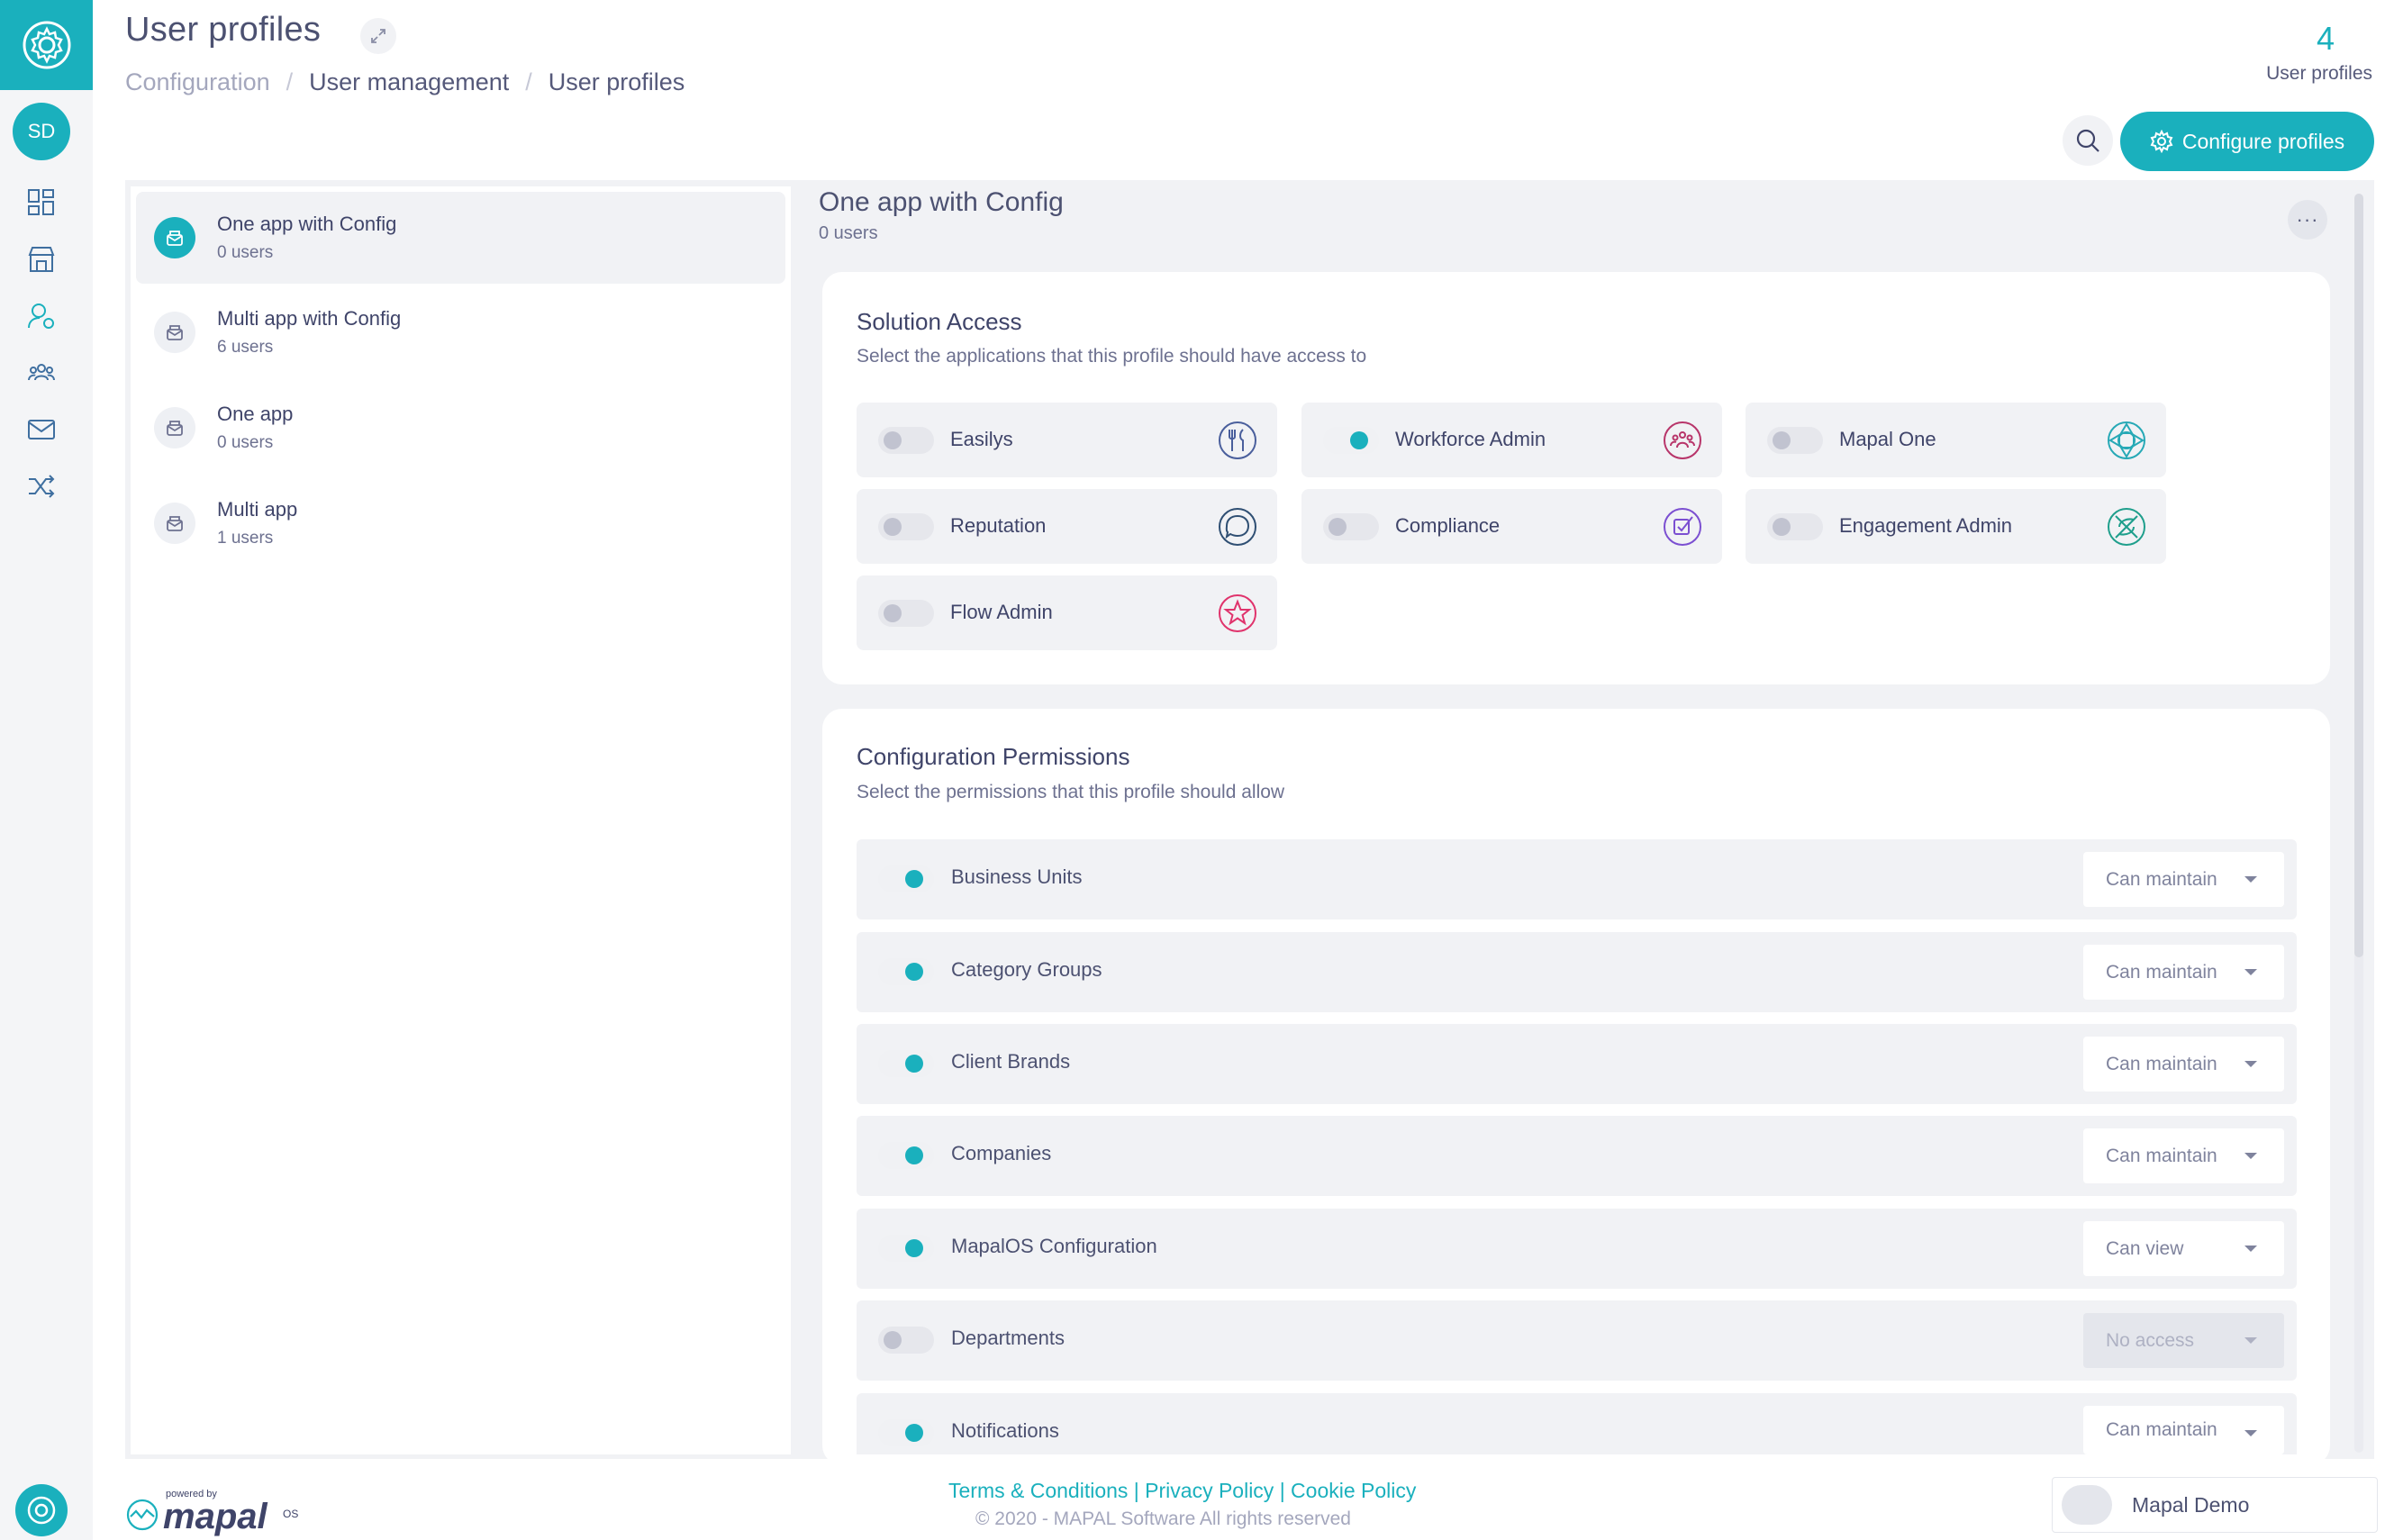 The image size is (2385, 1540). Describe the element at coordinates (142, 1515) in the screenshot. I see `mapal-wave-icon` at that location.